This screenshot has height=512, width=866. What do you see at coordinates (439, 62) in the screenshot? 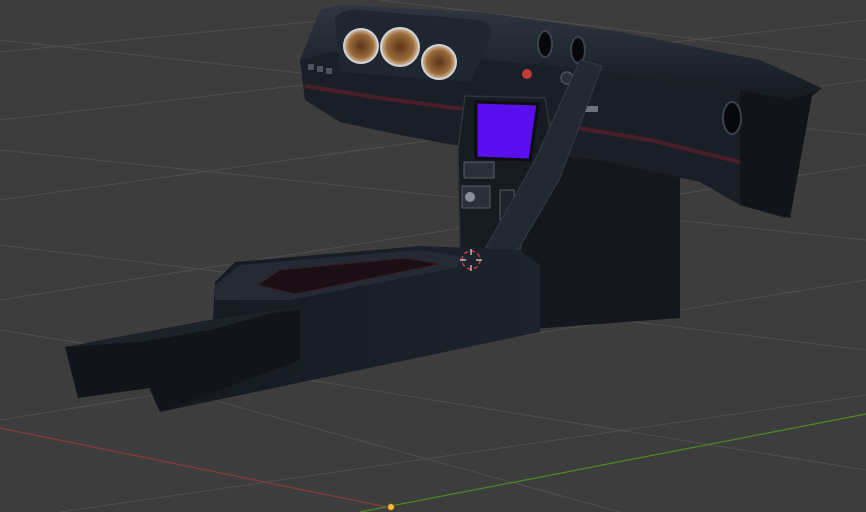
I see `right-gauge-icon` at bounding box center [439, 62].